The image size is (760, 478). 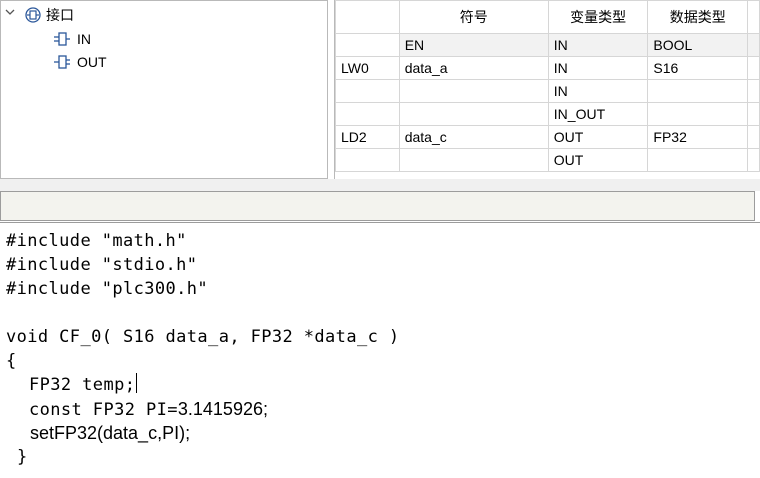 What do you see at coordinates (203, 337) in the screenshot?
I see `code-line: void CF_0( S16 data_a, FP32 *data_c )` at bounding box center [203, 337].